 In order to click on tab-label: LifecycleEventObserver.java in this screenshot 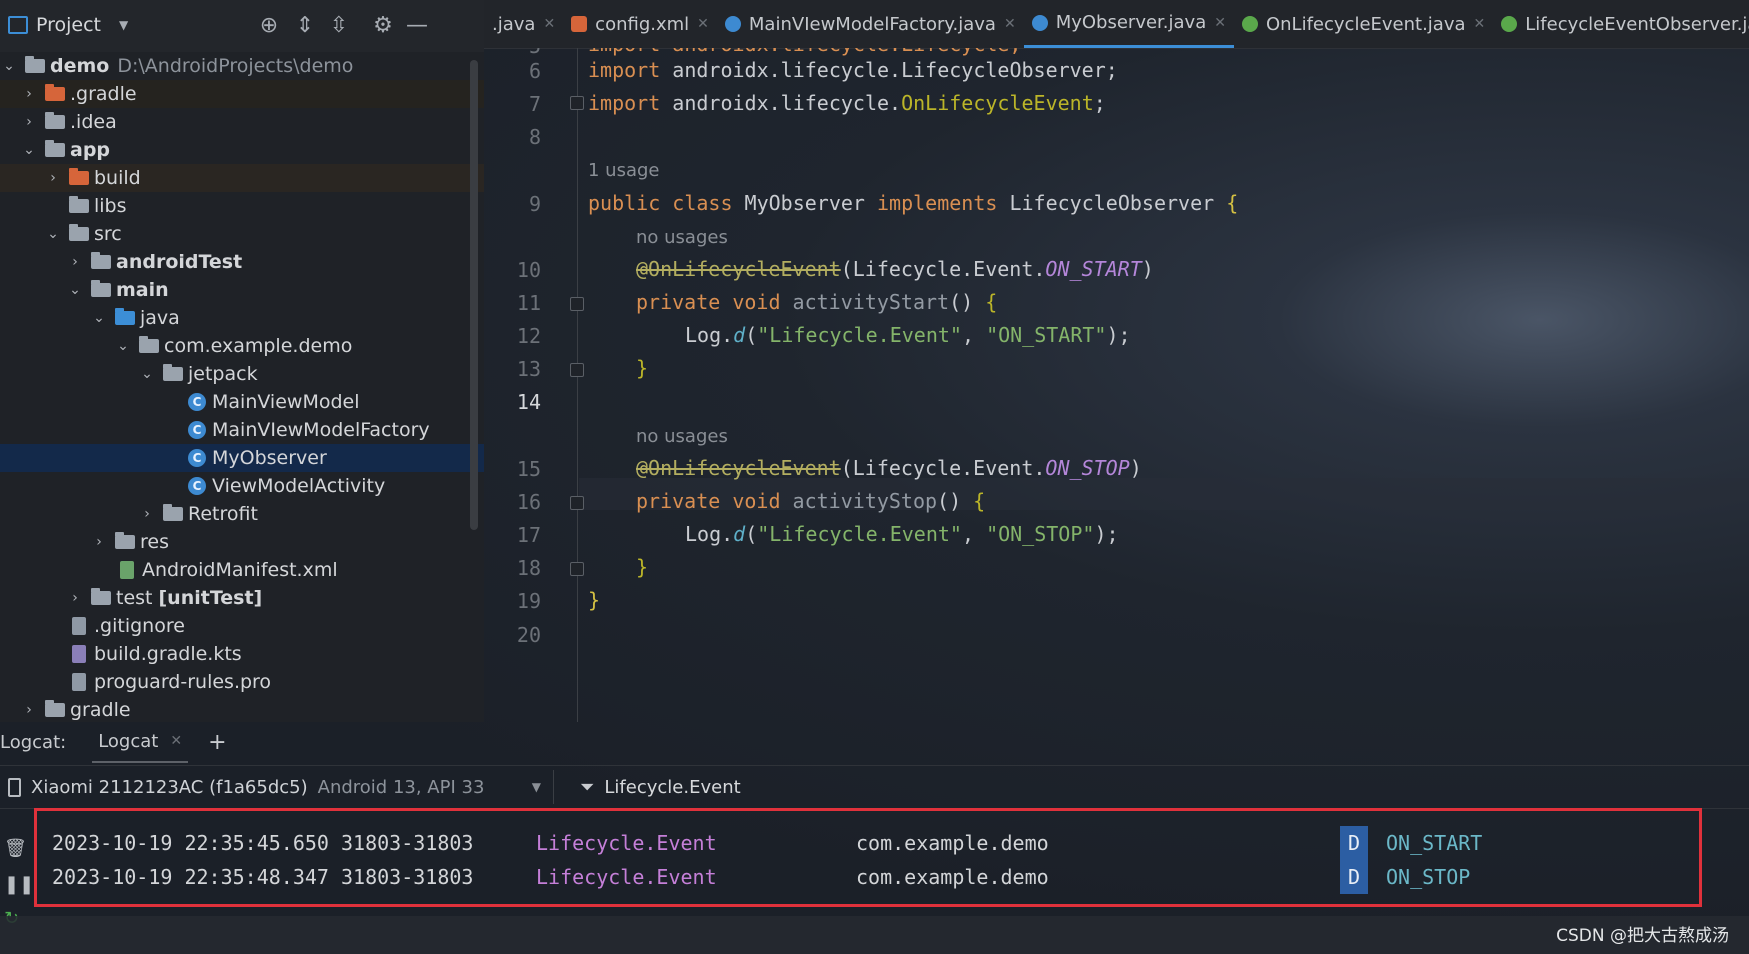, I will do `click(1637, 24)`.